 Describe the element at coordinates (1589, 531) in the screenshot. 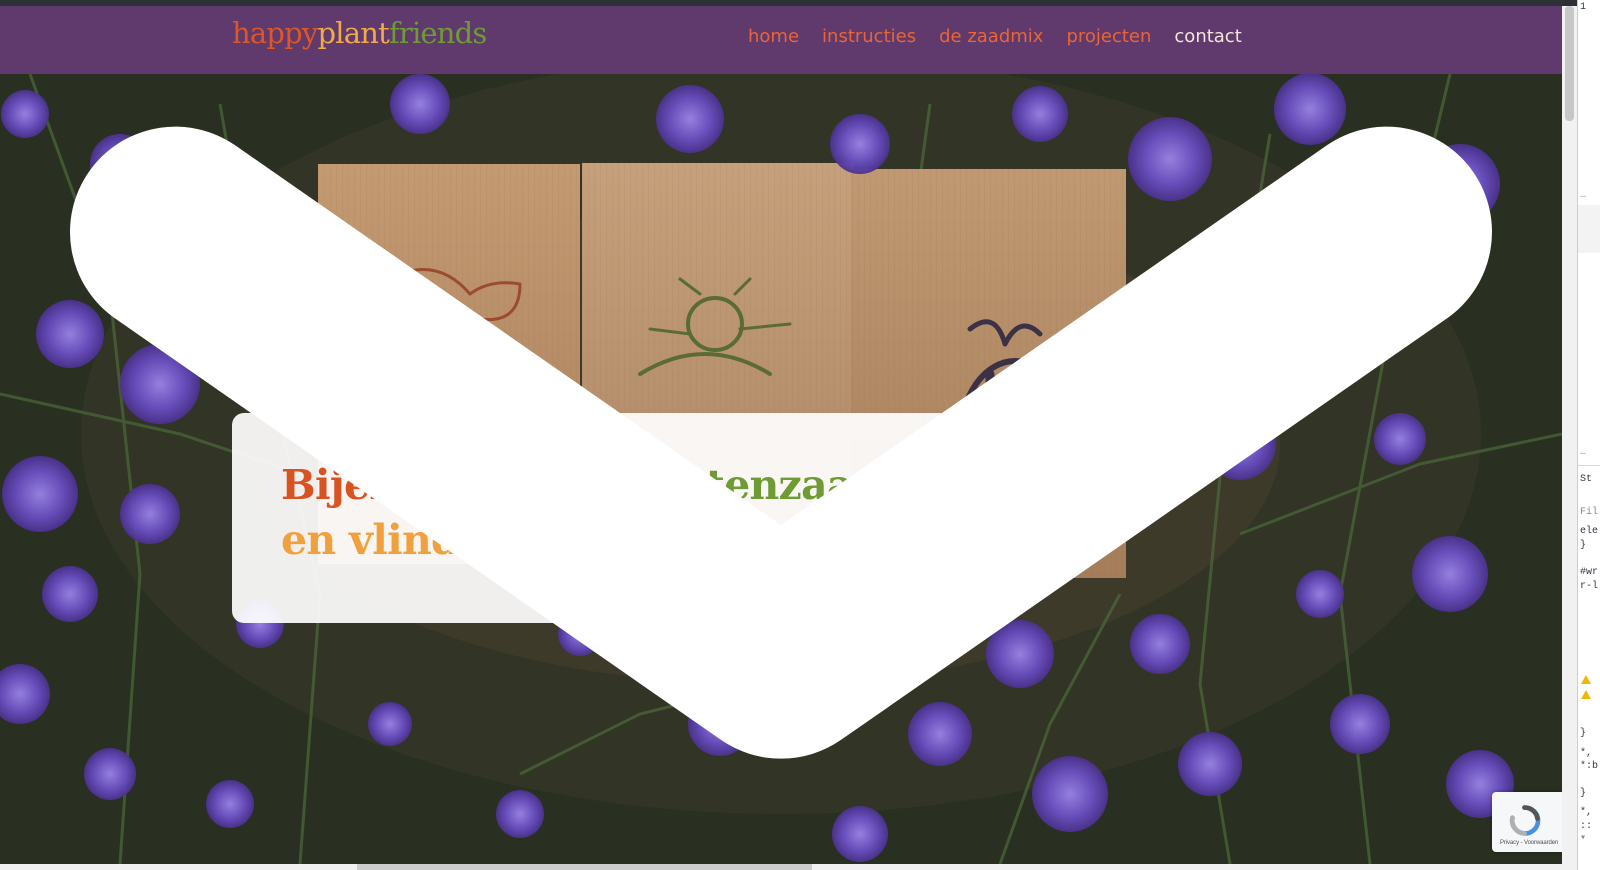

I see `devtools-line-element: ele` at that location.